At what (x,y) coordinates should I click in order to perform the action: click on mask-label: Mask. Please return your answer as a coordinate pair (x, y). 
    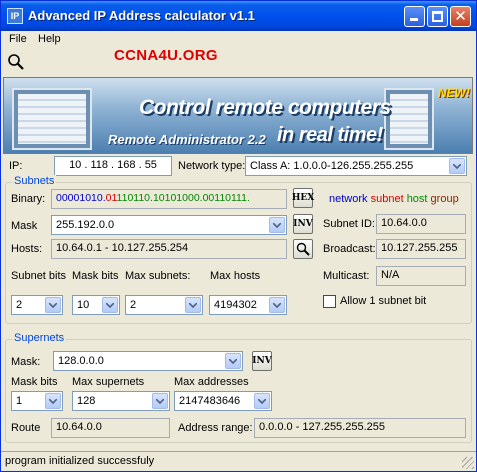
    Looking at the image, I should click on (24, 226).